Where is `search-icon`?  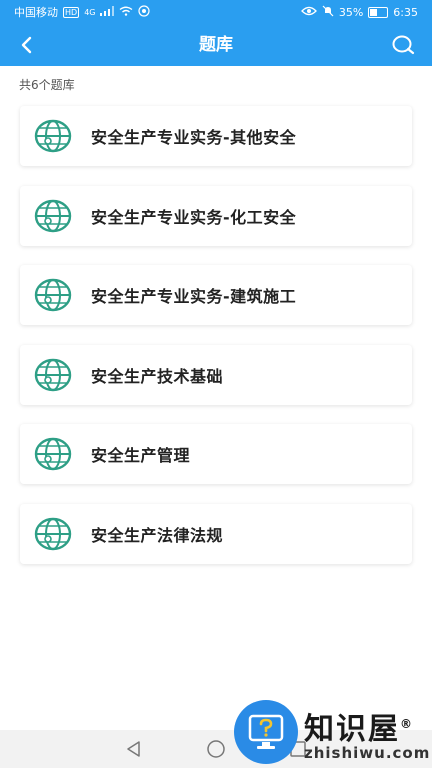
search-icon is located at coordinates (403, 45).